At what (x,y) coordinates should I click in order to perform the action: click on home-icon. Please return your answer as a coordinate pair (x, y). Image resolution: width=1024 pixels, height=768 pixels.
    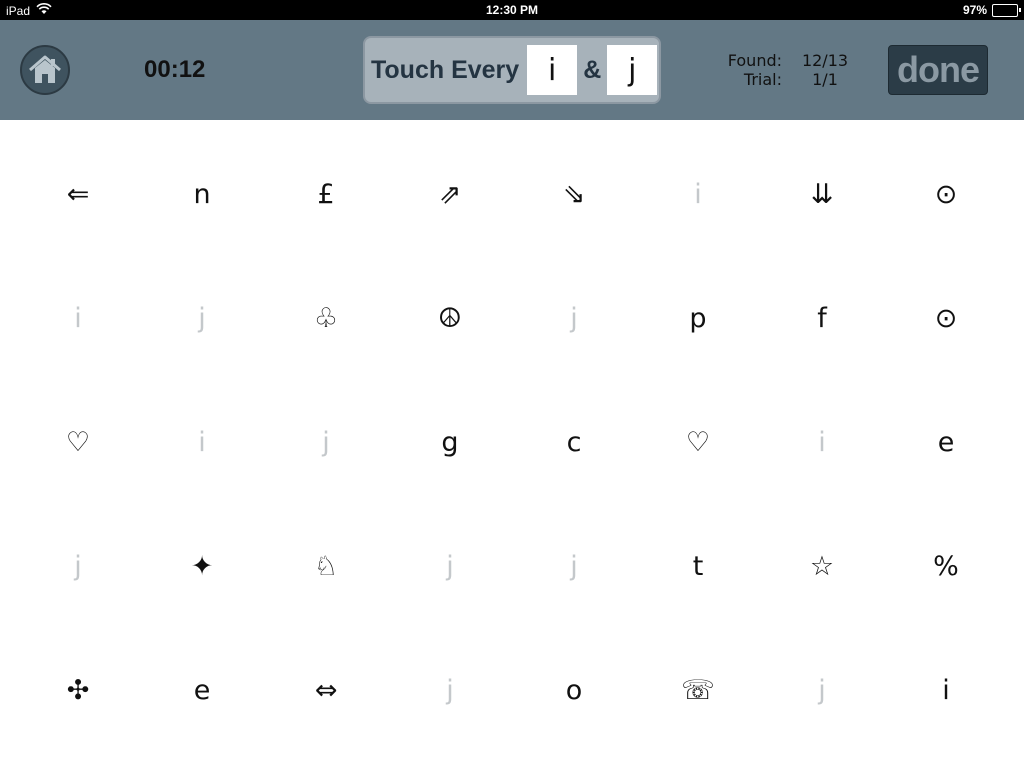
    Looking at the image, I should click on (45, 69).